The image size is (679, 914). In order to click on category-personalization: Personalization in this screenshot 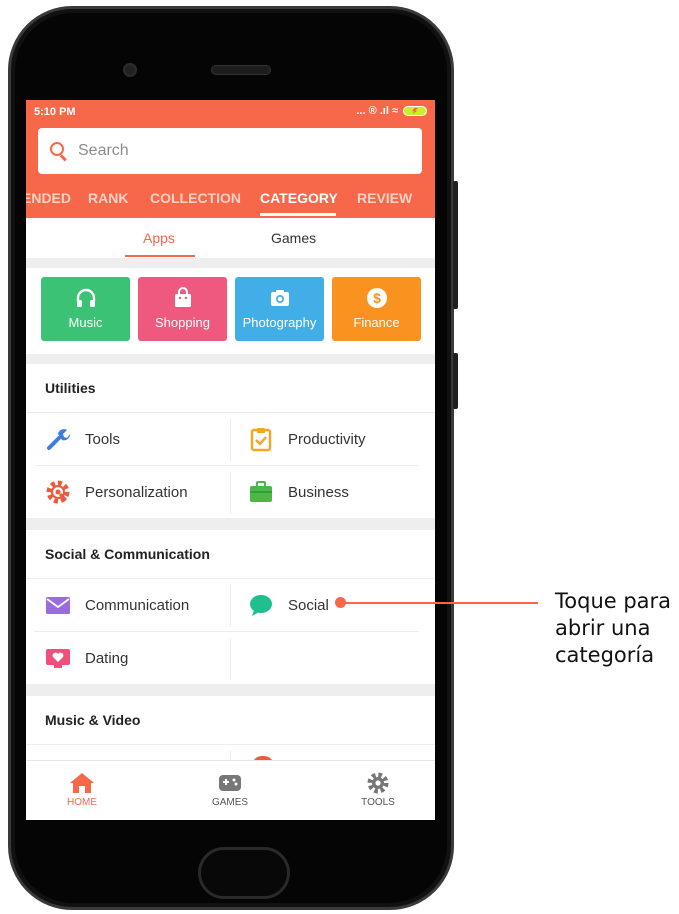, I will do `click(116, 492)`.